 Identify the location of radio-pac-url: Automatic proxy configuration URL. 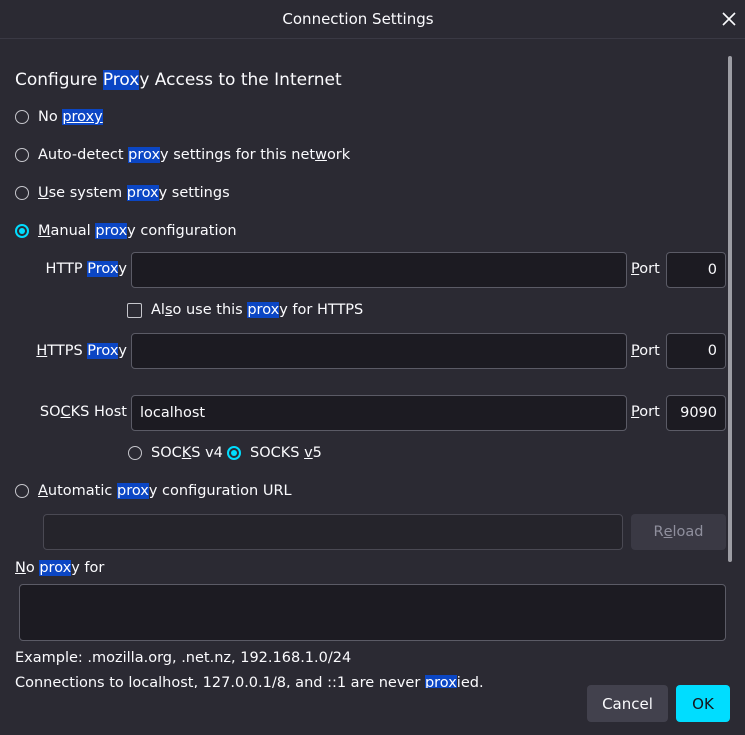
(153, 491).